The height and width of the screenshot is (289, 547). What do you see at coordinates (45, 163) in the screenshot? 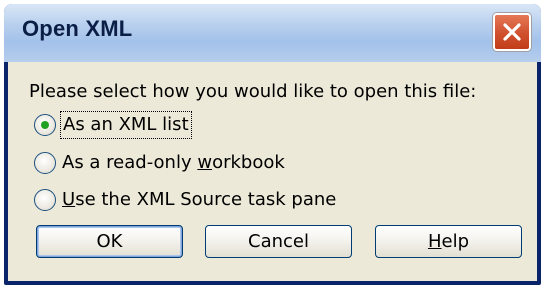
I see `radio-read-only-workbook` at bounding box center [45, 163].